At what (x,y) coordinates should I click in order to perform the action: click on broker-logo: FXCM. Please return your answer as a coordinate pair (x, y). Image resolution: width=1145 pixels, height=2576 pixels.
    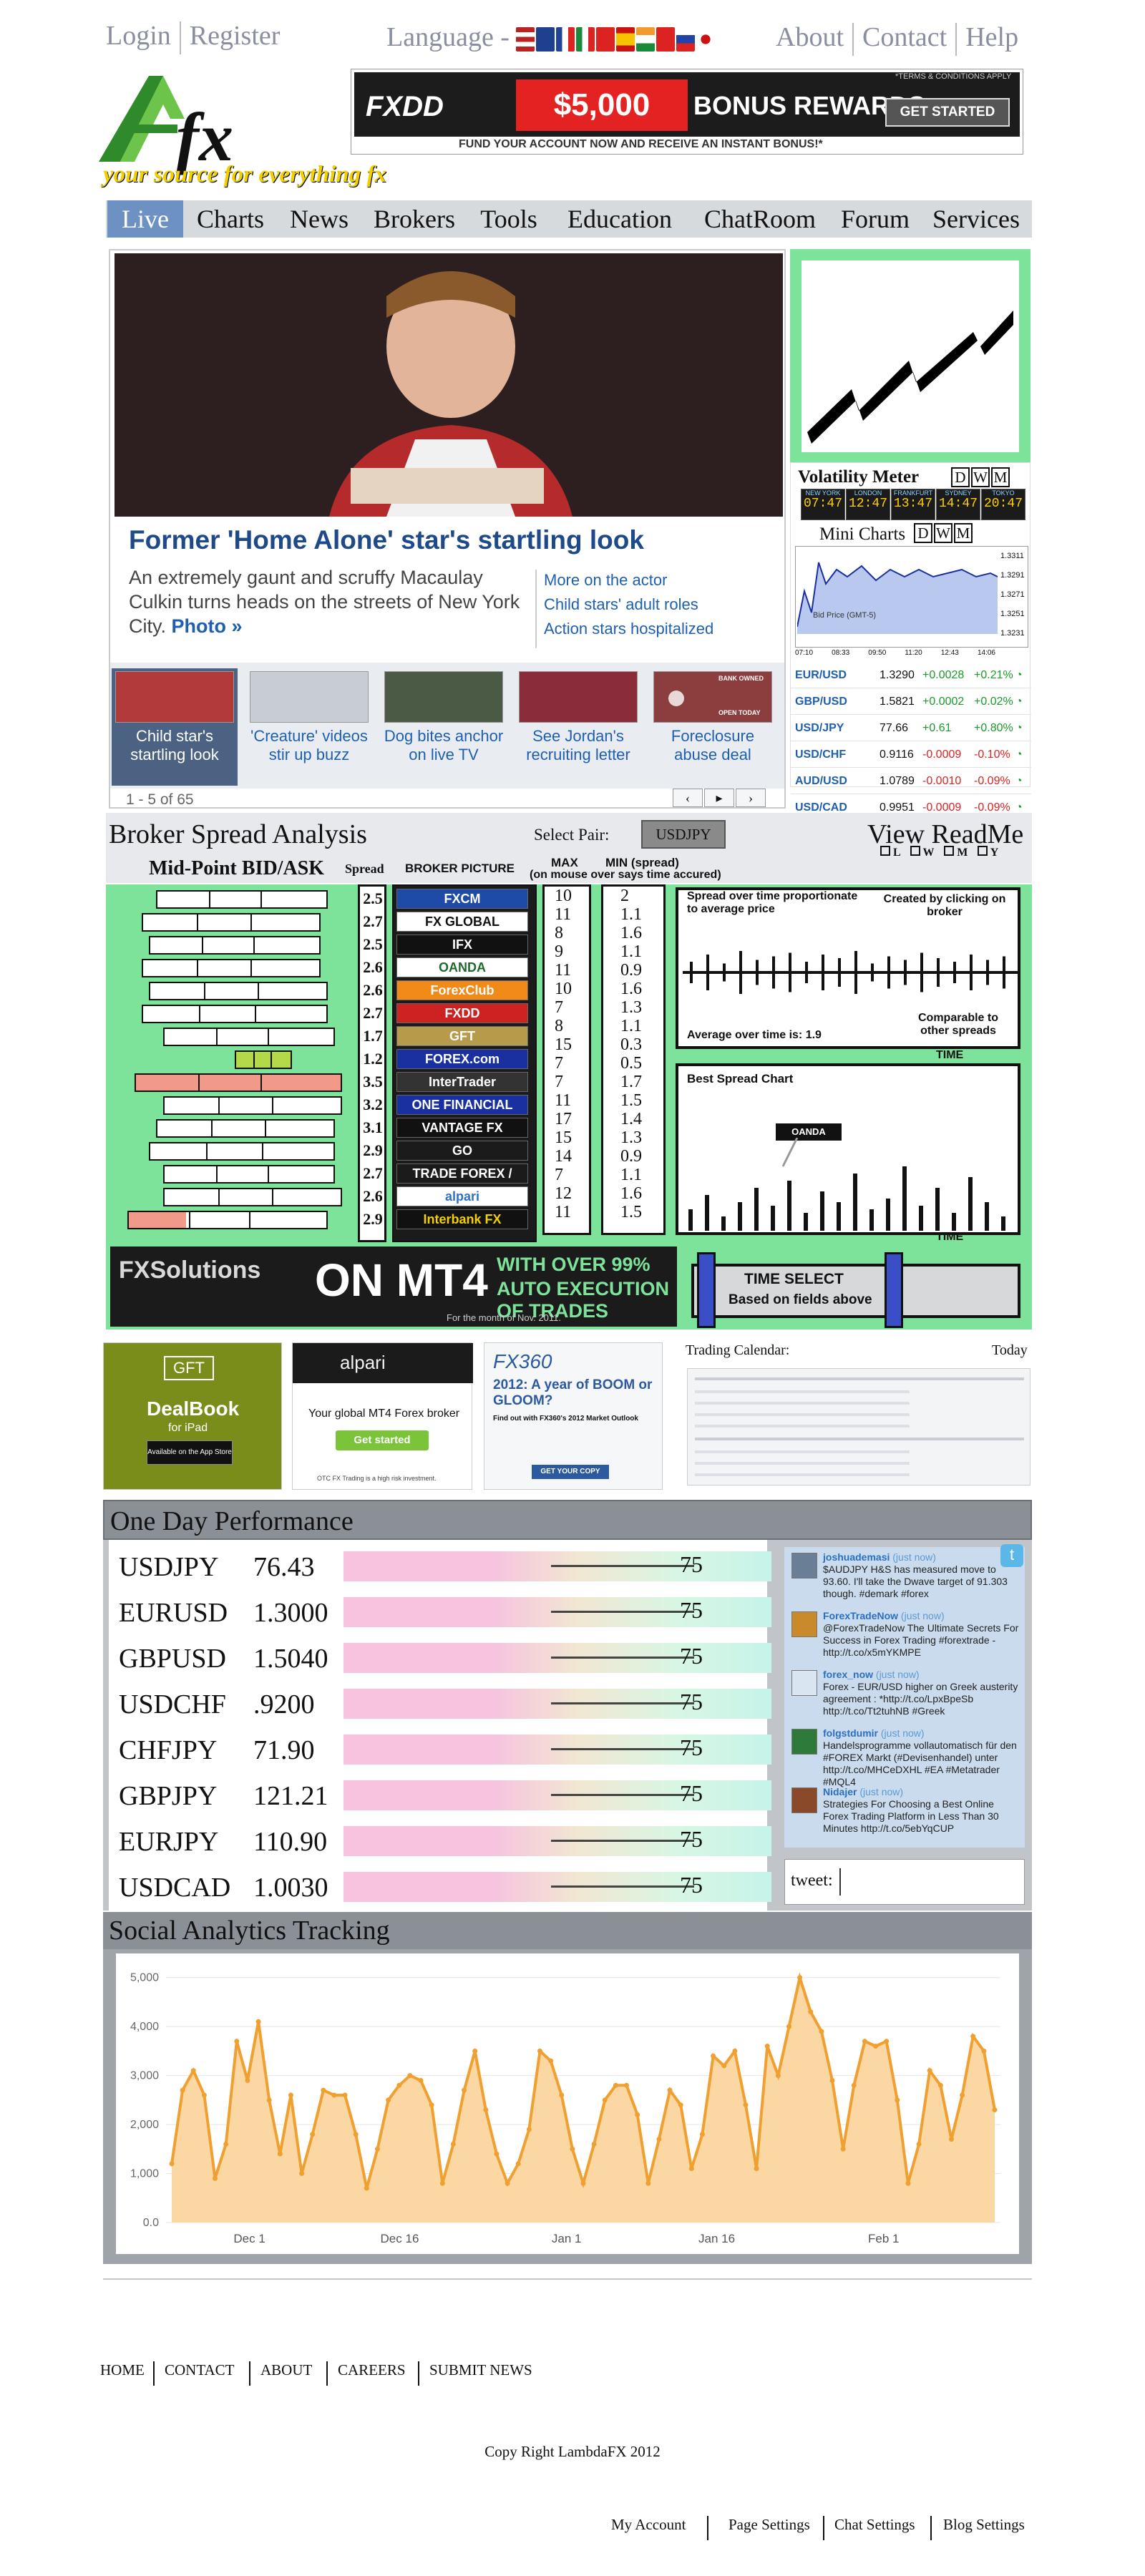
    Looking at the image, I should click on (462, 899).